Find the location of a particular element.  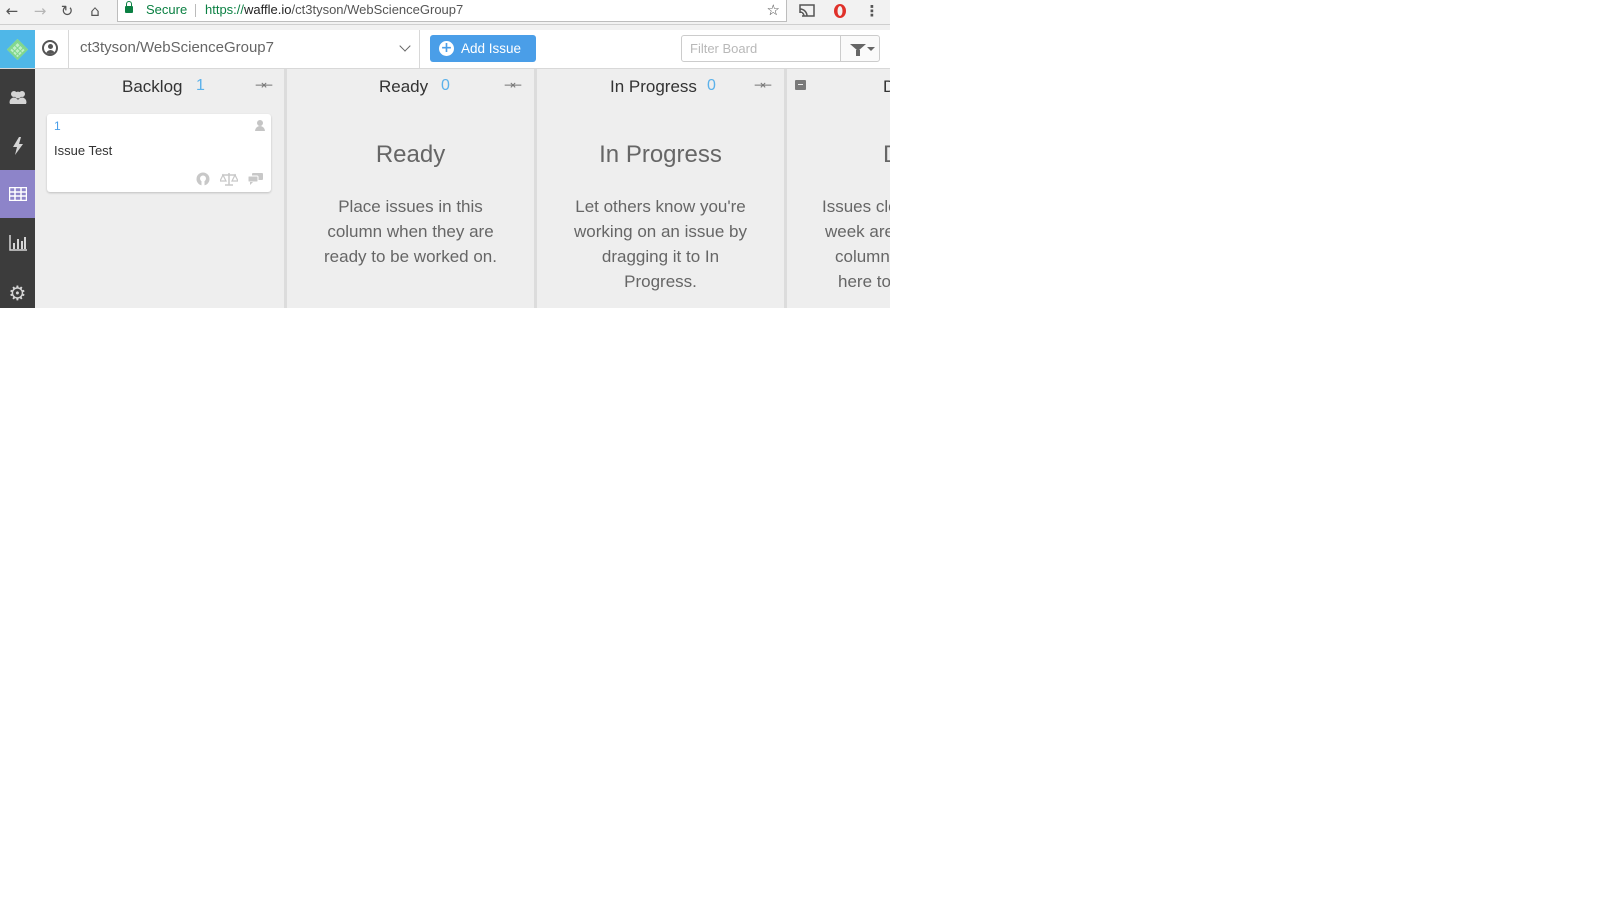

waffle-logo-mark is located at coordinates (17, 49).